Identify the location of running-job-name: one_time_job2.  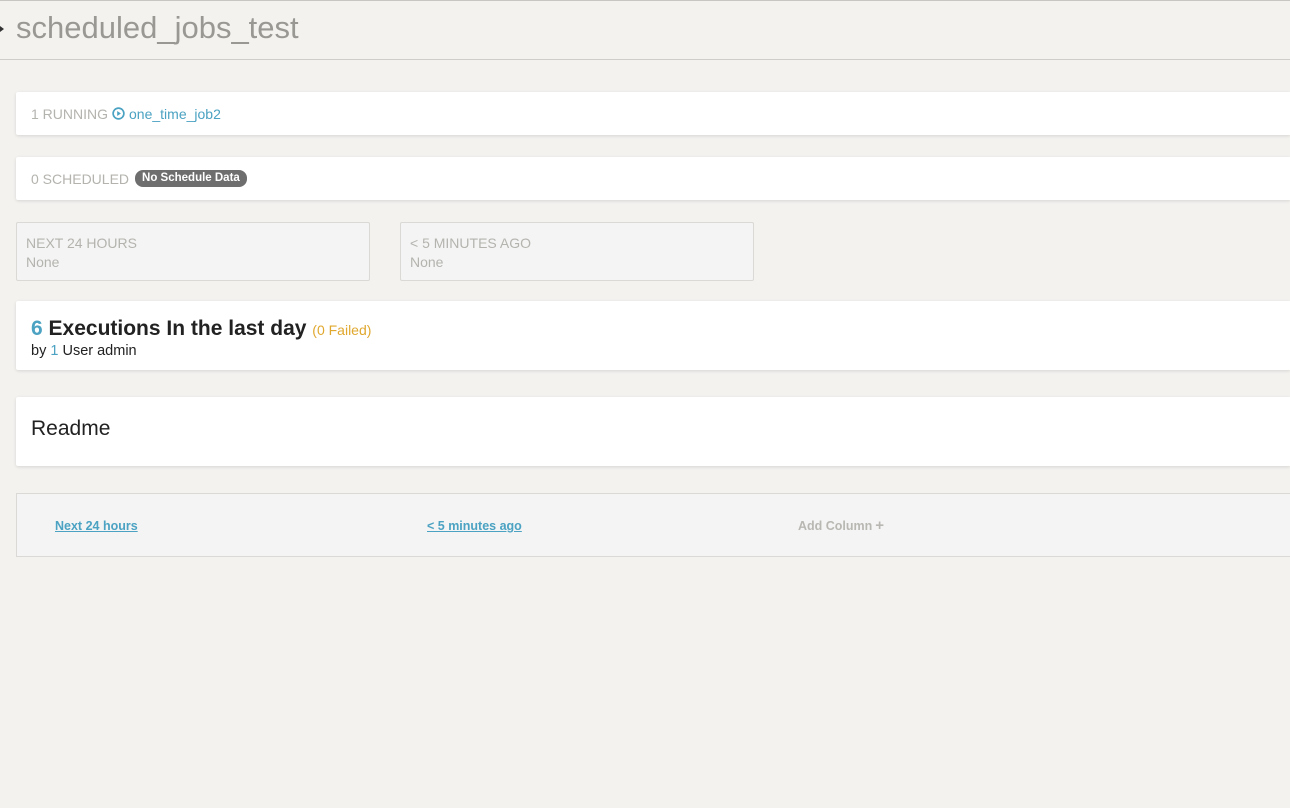
(175, 113).